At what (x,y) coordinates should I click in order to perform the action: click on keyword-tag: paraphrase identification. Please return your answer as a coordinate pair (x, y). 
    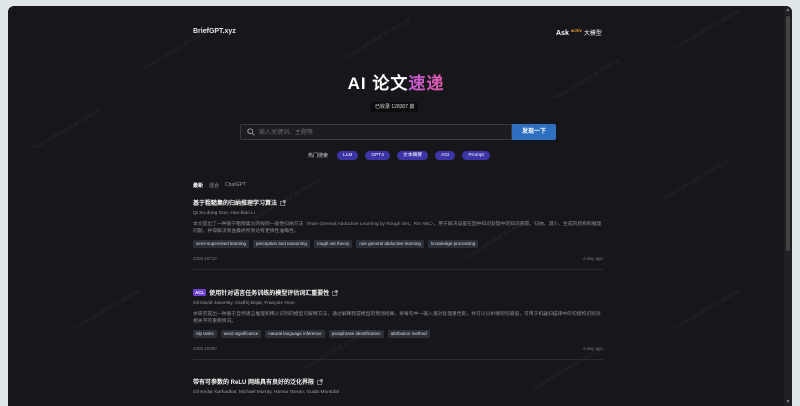
    Looking at the image, I should click on (356, 334).